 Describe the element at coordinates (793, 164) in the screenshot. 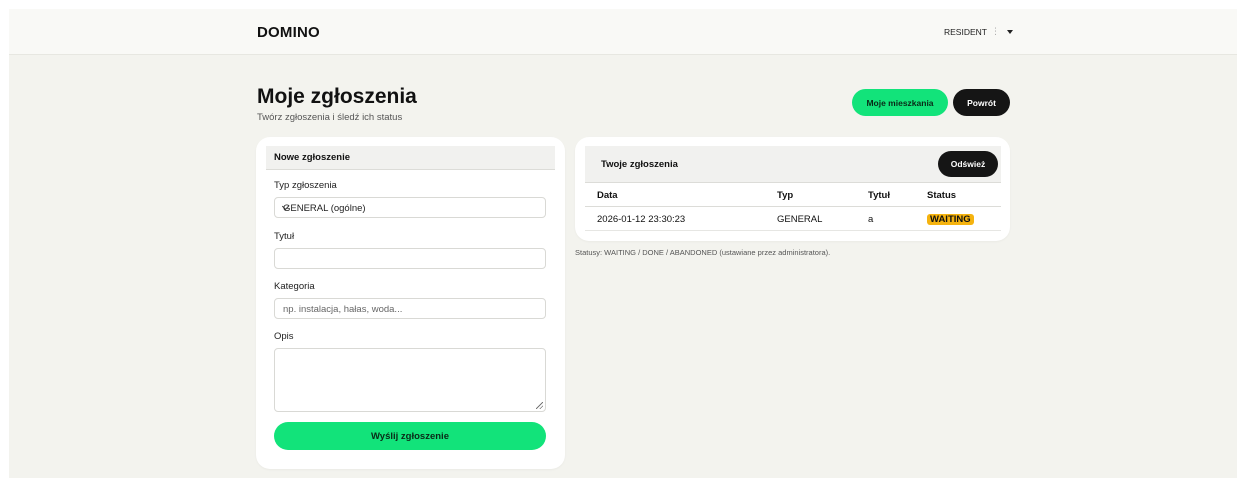

I see `reports-list-header: Twoje zgłoszenia Odśwież` at that location.